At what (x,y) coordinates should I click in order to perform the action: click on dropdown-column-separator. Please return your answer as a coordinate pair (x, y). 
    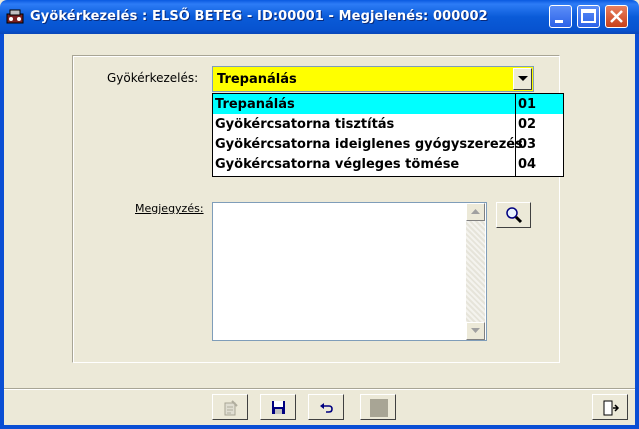
    Looking at the image, I should click on (515, 135).